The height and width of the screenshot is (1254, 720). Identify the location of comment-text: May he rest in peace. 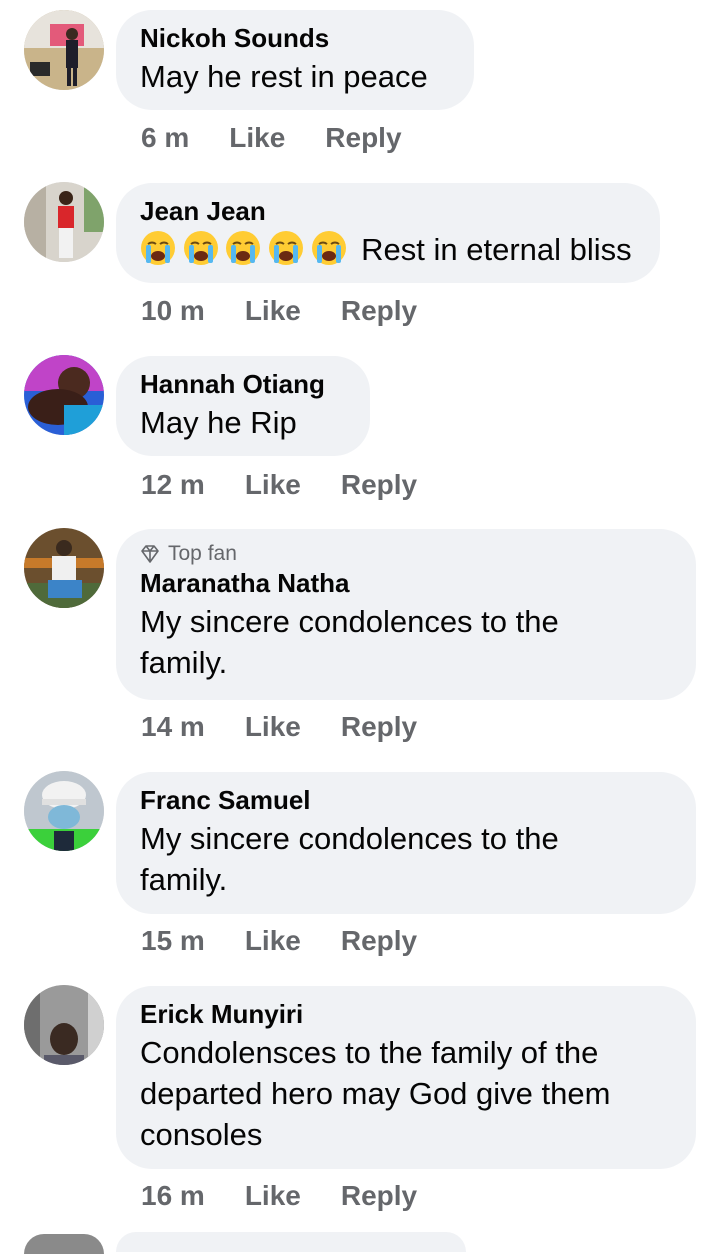
(284, 76).